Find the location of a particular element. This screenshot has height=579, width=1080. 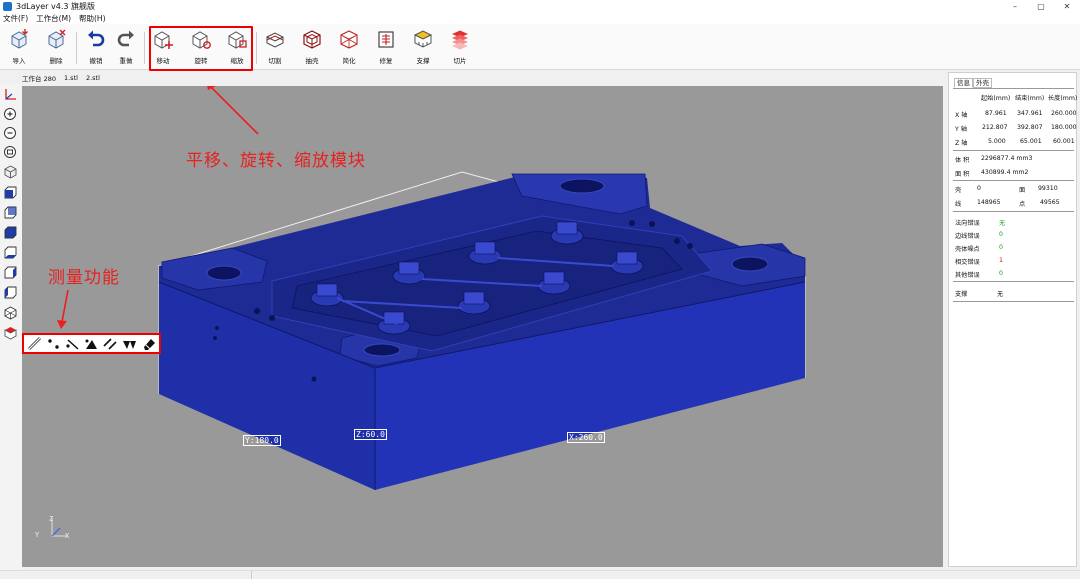

error-row: 壳体噪点 0 is located at coordinates (1014, 249).